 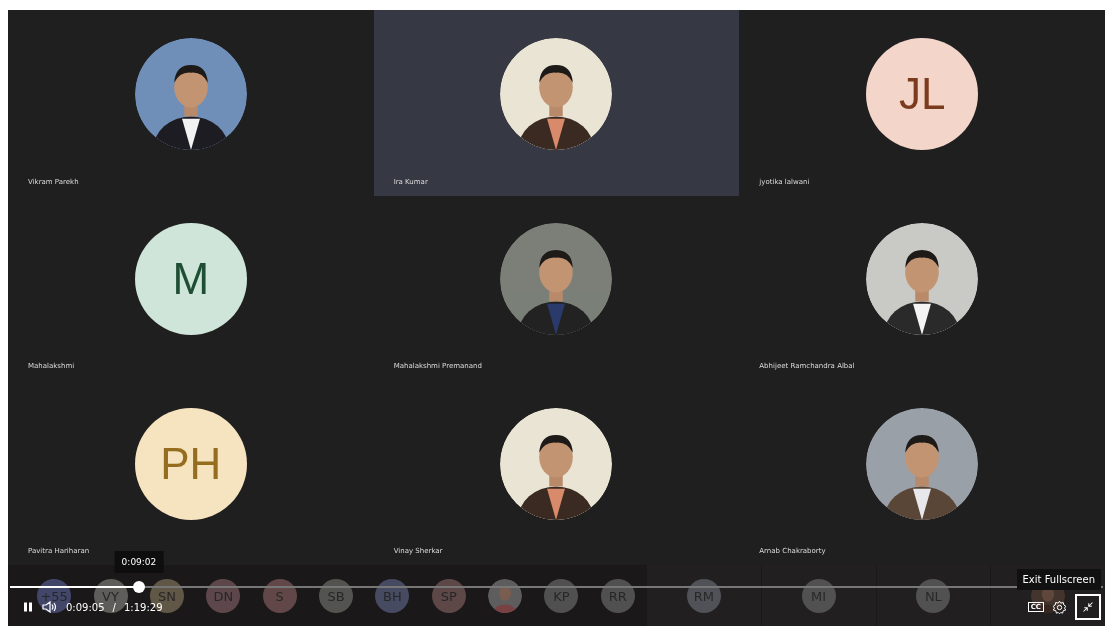 I want to click on avatar: JL, so click(x=922, y=94).